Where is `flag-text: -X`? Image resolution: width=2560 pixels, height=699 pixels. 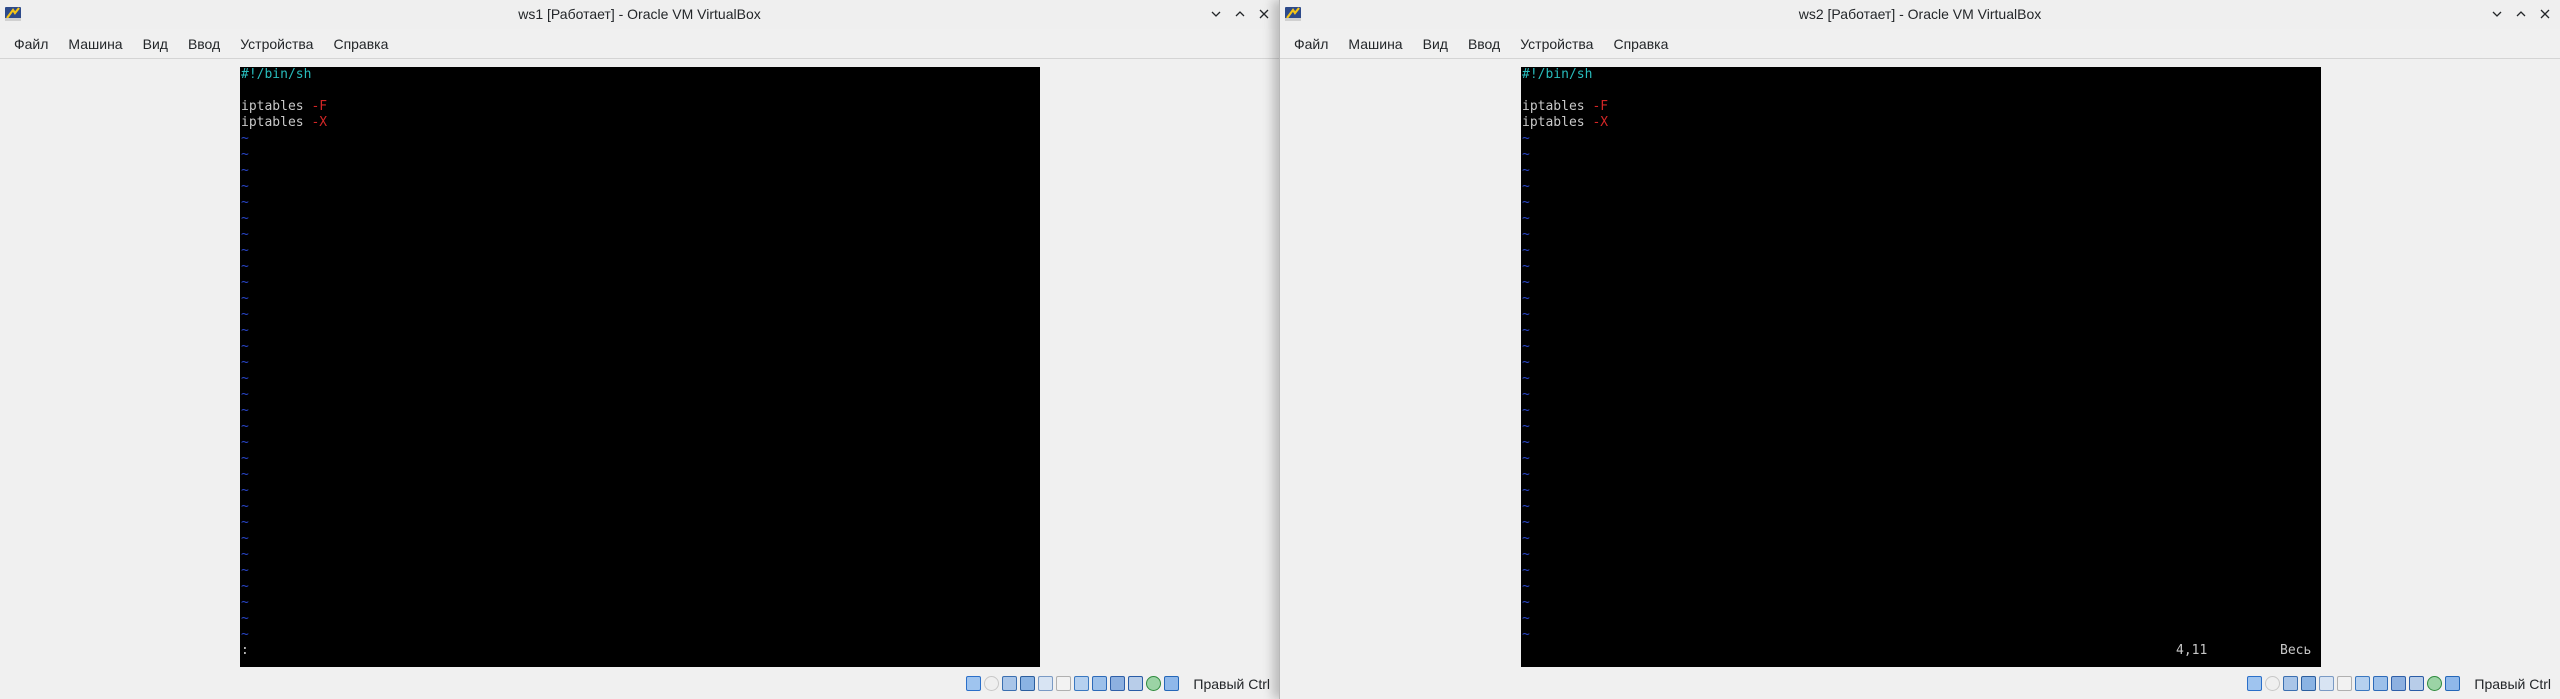 flag-text: -X is located at coordinates (1600, 122).